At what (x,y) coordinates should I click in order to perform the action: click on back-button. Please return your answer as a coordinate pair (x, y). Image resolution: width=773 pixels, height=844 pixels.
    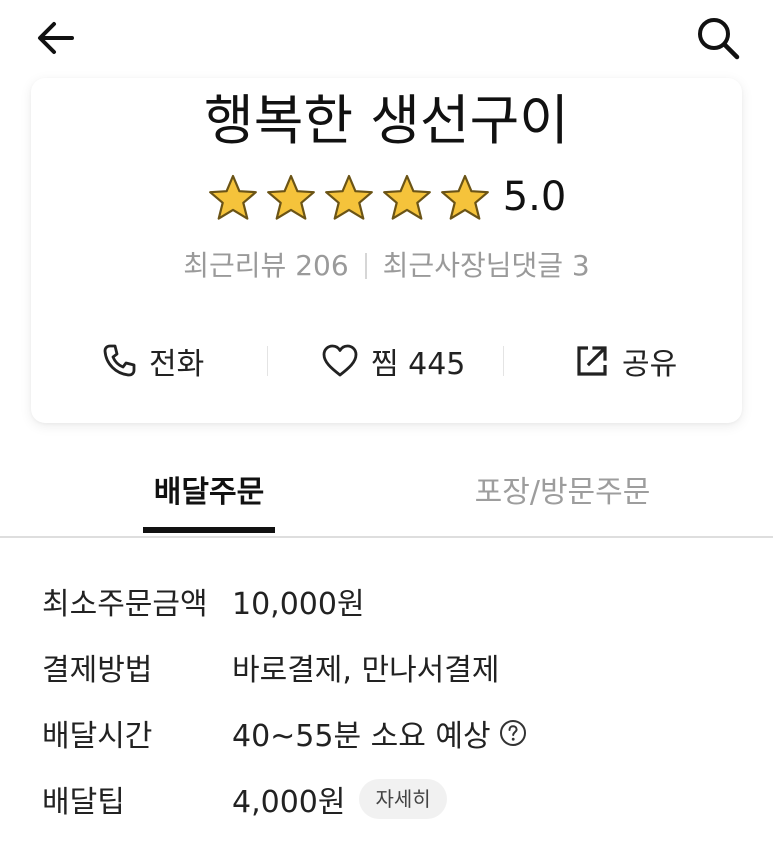
    Looking at the image, I should click on (56, 38).